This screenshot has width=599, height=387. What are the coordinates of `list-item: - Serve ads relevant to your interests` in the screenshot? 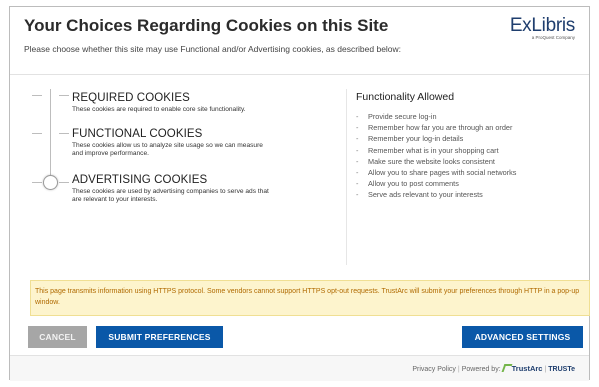 It's located at (419, 195).